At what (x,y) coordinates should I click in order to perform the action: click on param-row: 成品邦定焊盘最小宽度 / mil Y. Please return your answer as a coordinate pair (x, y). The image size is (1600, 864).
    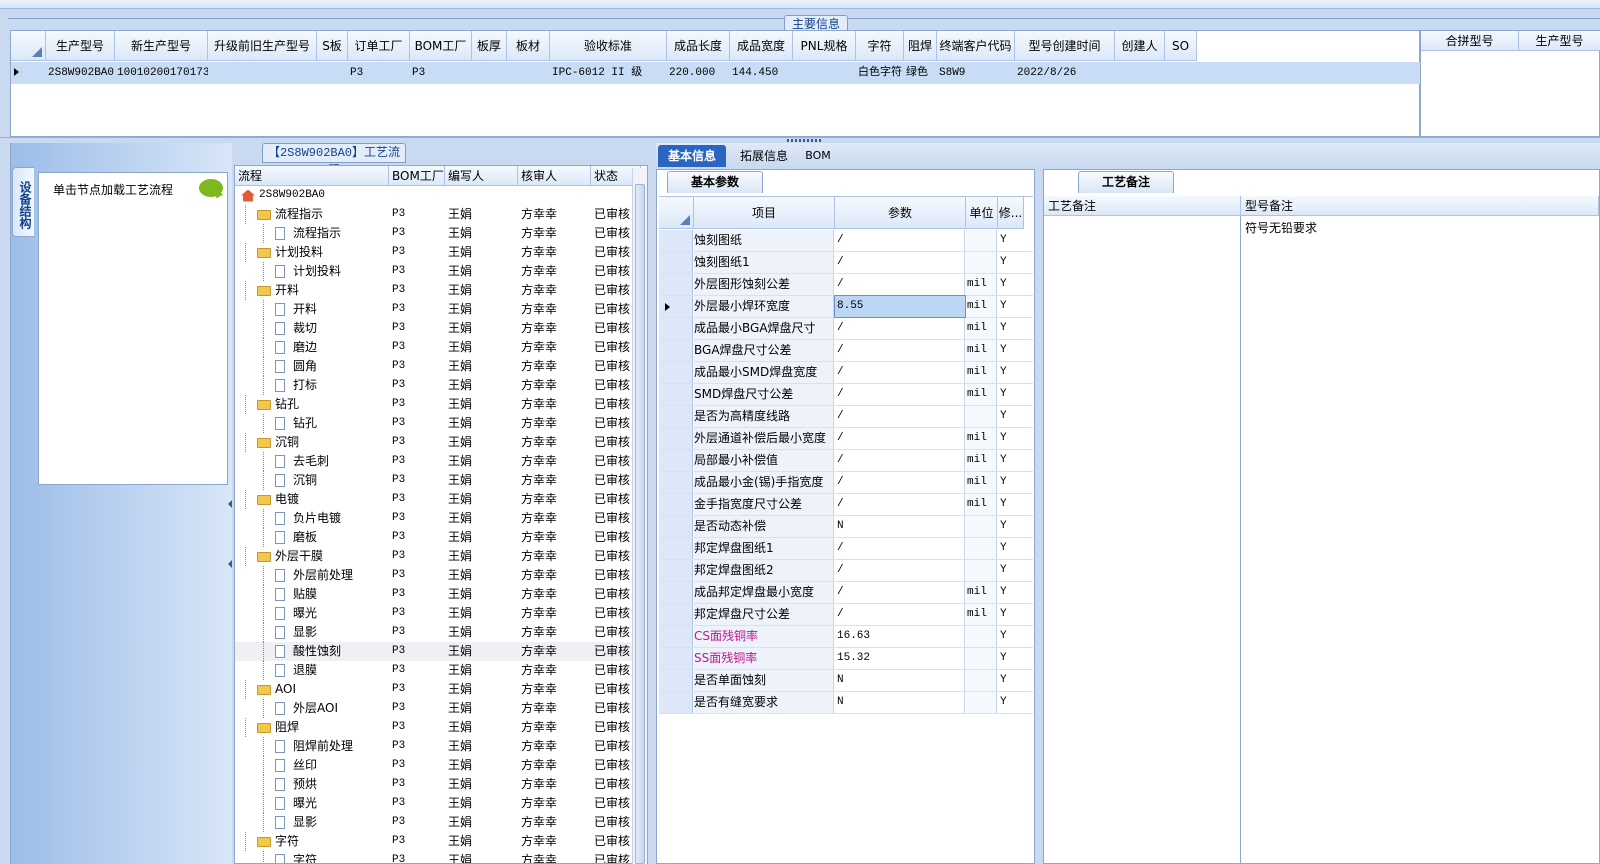
    Looking at the image, I should click on (846, 593).